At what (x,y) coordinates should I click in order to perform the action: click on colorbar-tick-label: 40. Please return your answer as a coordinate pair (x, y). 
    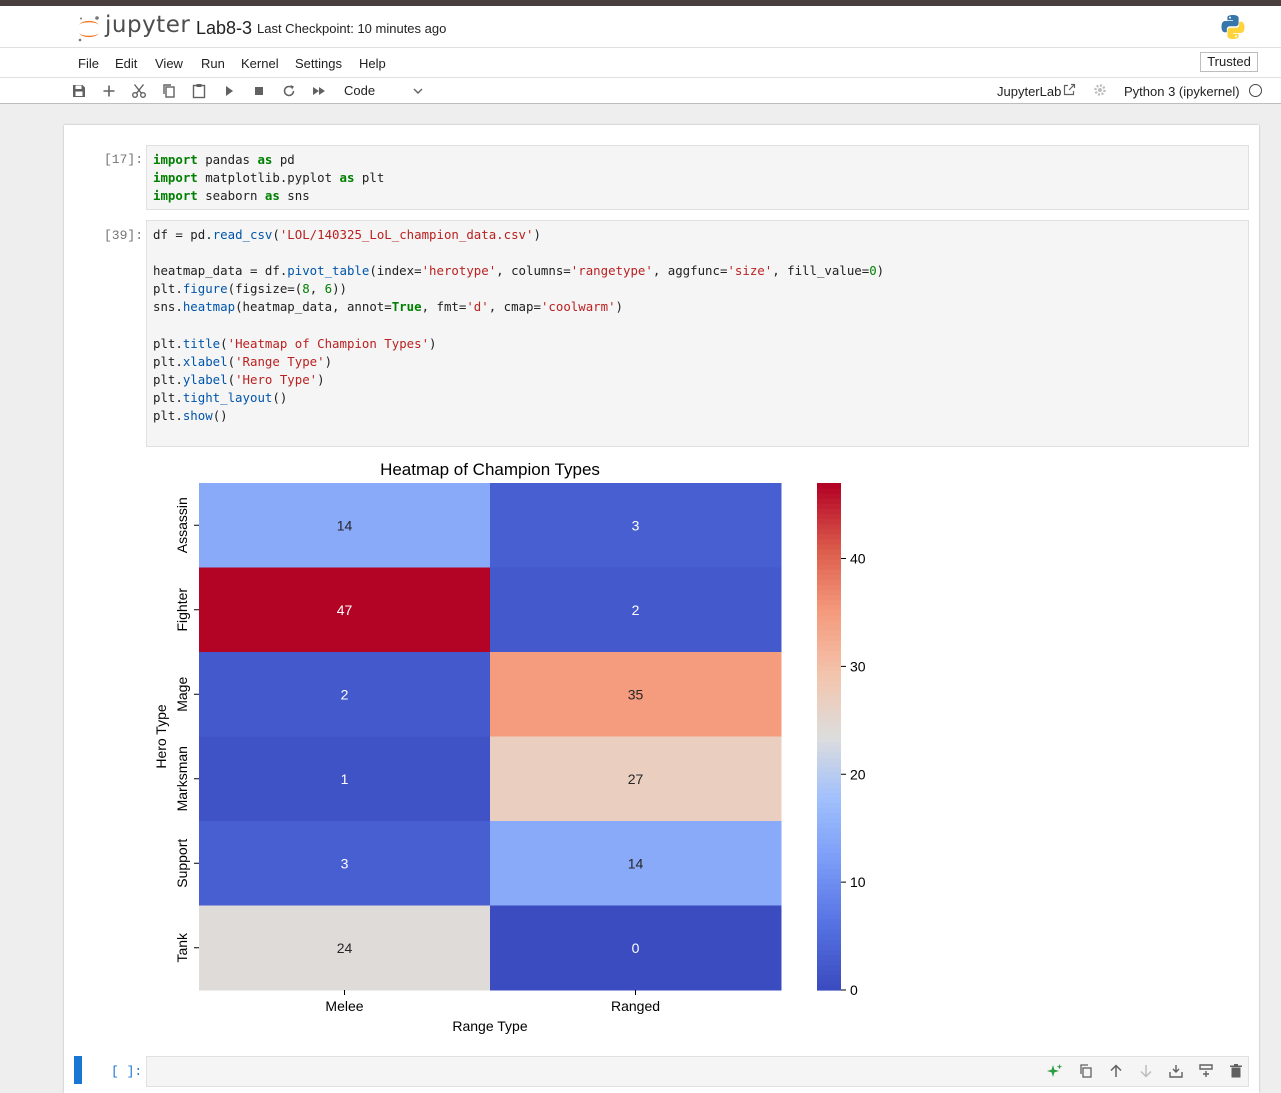
    Looking at the image, I should click on (858, 559).